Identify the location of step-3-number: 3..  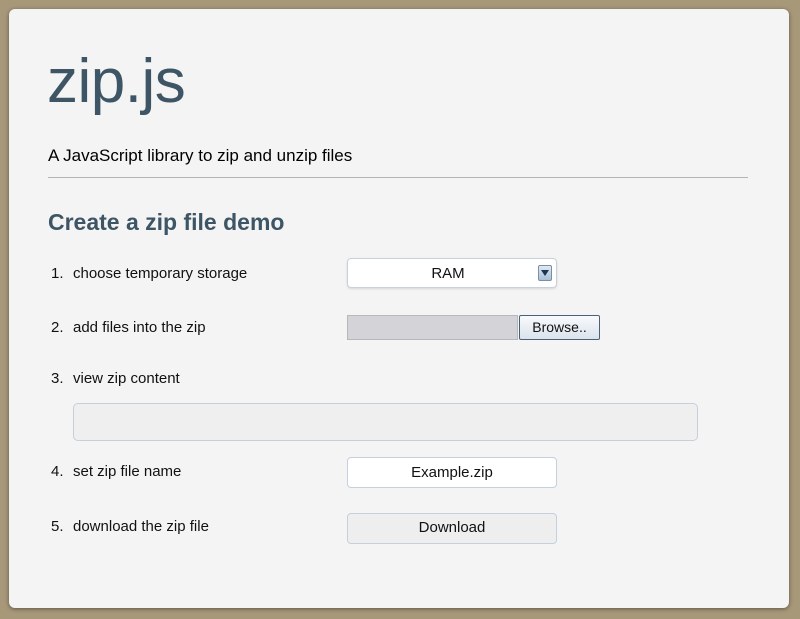
(57, 378).